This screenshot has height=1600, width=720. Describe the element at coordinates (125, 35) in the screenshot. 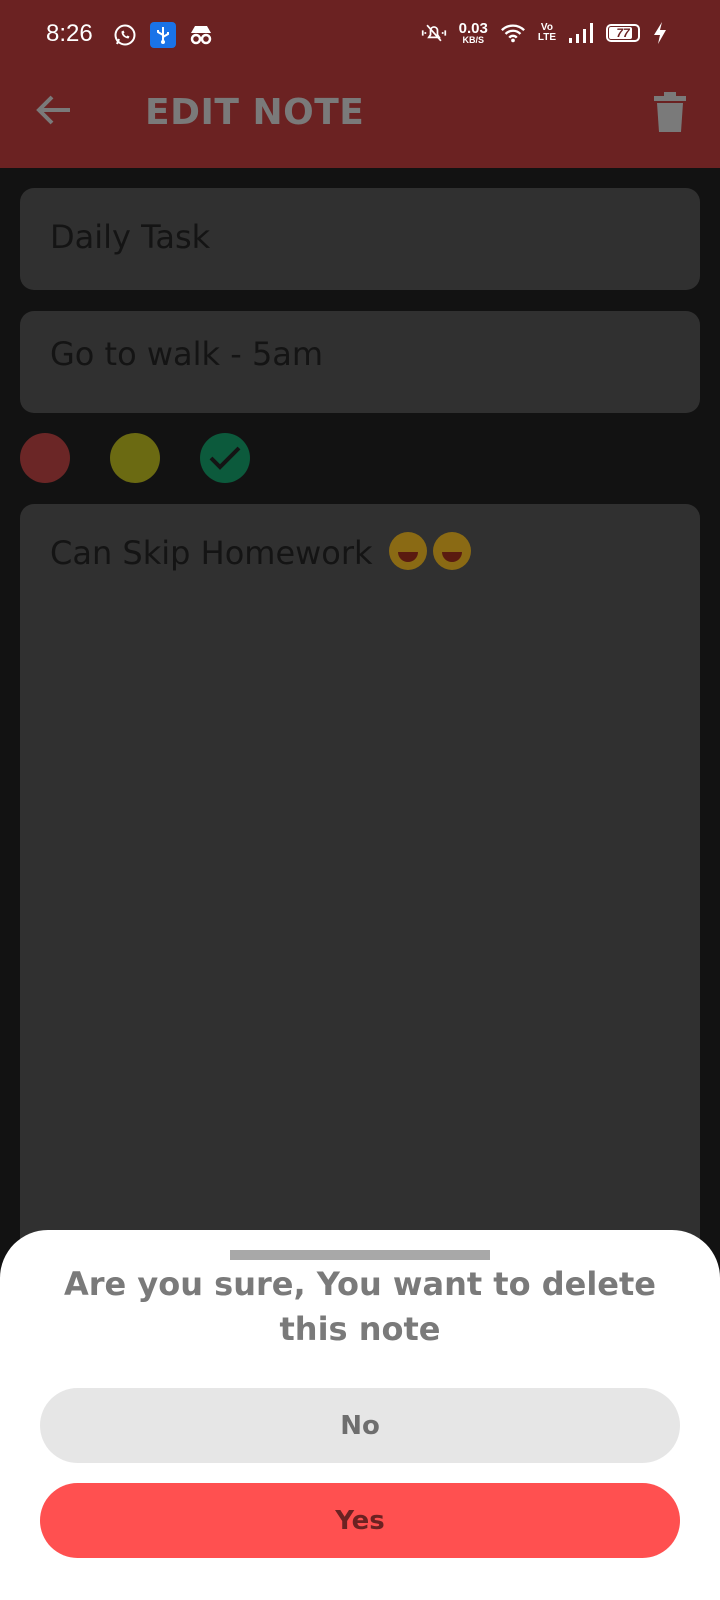

I see `whatsapp-icon` at that location.